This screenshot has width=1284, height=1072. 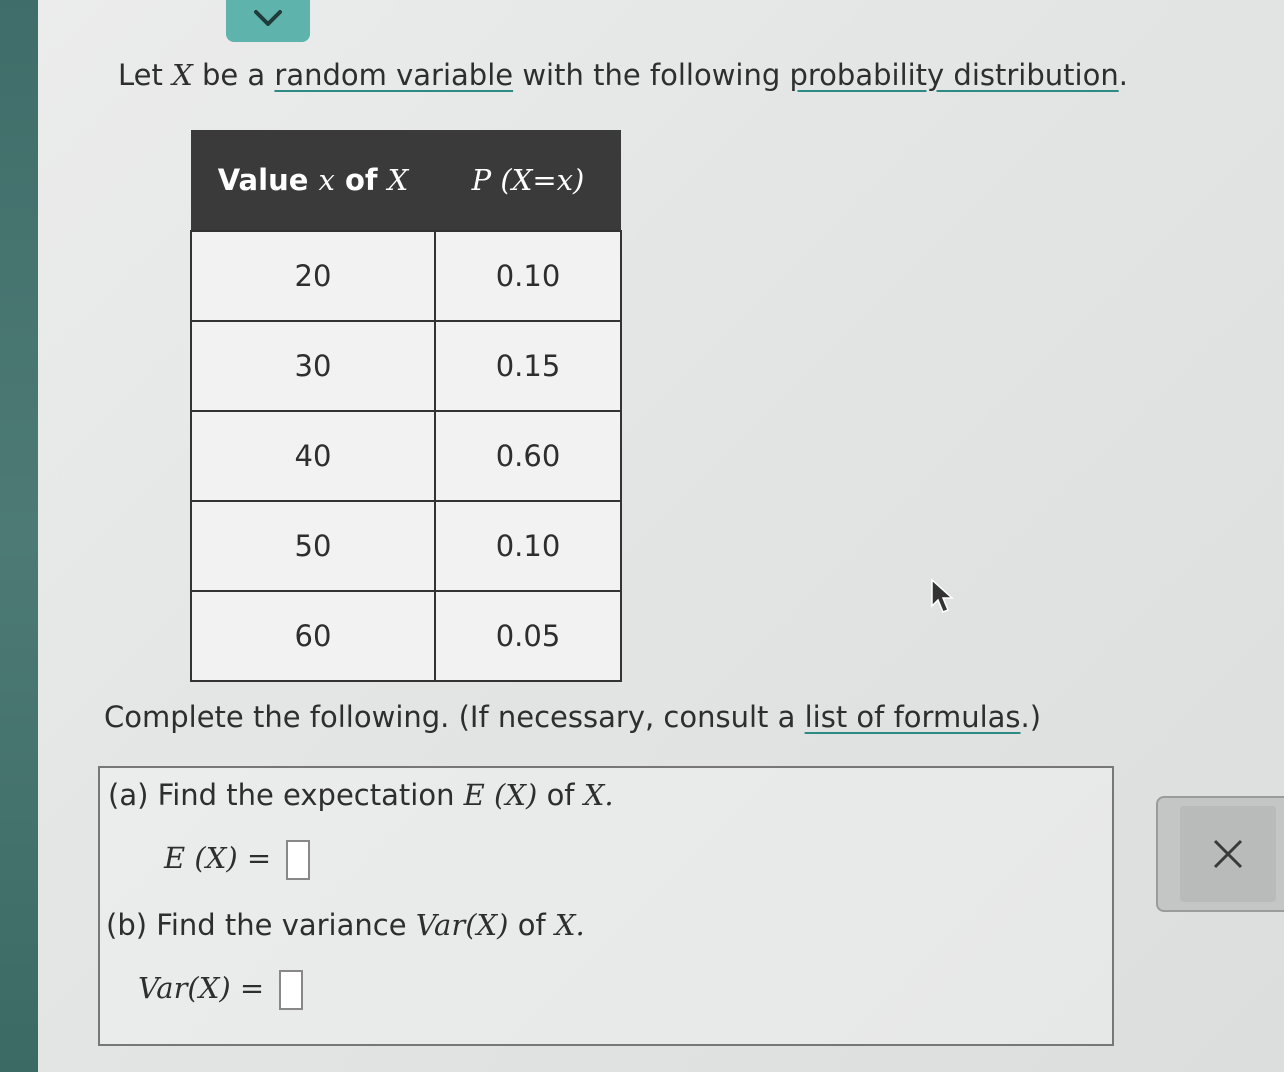 What do you see at coordinates (560, 795) in the screenshot?
I see `part-a-of: of` at bounding box center [560, 795].